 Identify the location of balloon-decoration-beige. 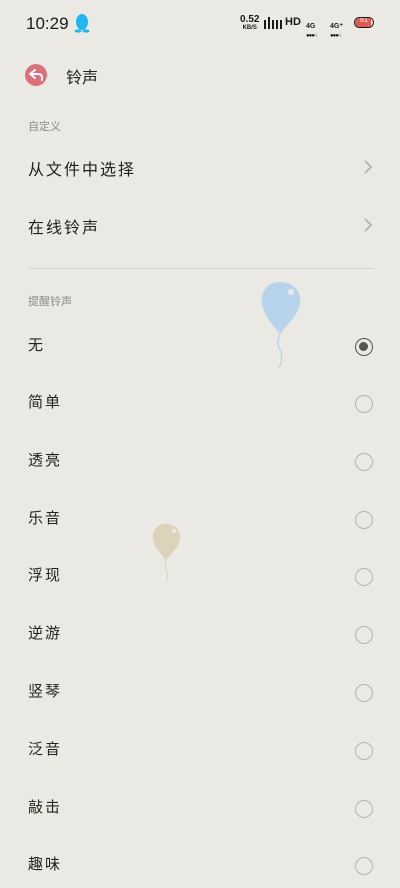
(166, 553).